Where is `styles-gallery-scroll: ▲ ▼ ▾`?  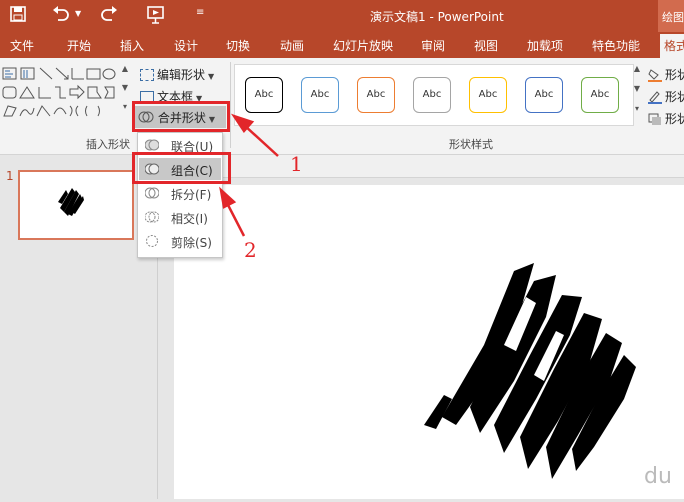 styles-gallery-scroll: ▲ ▼ ▾ is located at coordinates (637, 94).